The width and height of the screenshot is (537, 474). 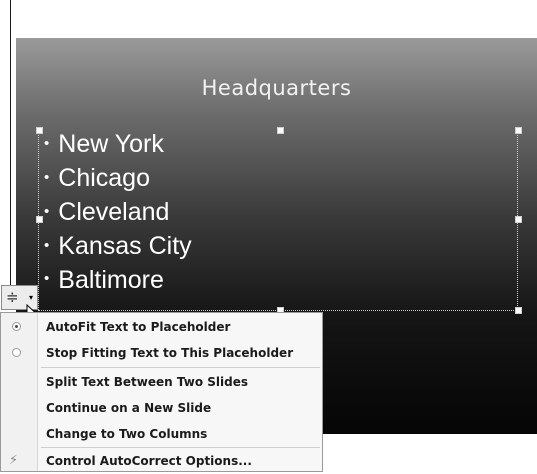 I want to click on resize-handle-middle-right, so click(x=518, y=219).